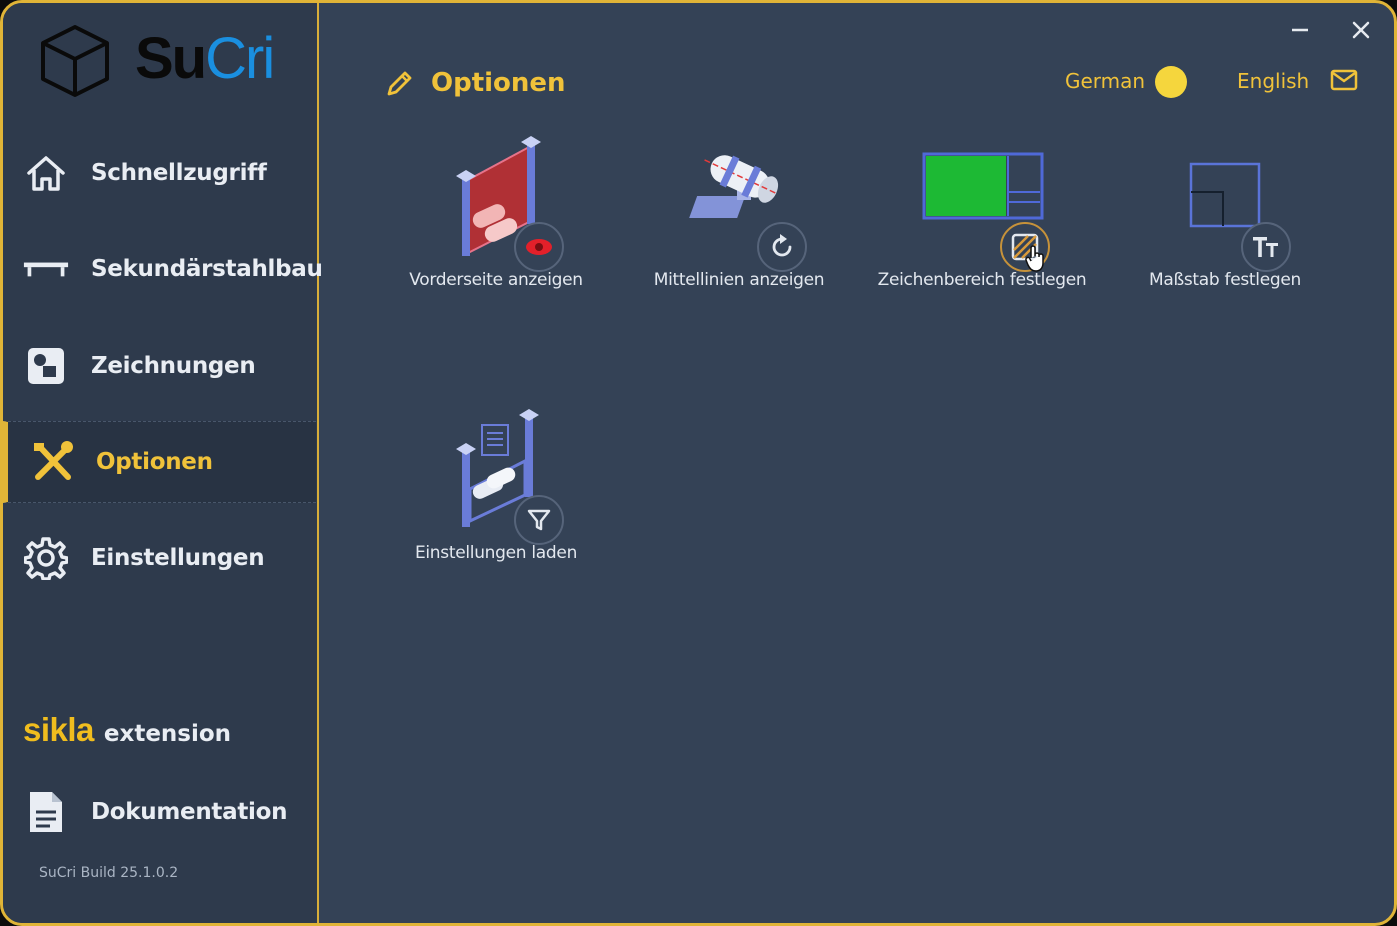 The height and width of the screenshot is (926, 1397). What do you see at coordinates (178, 558) in the screenshot?
I see `sidebar-item-label: Einstellungen` at bounding box center [178, 558].